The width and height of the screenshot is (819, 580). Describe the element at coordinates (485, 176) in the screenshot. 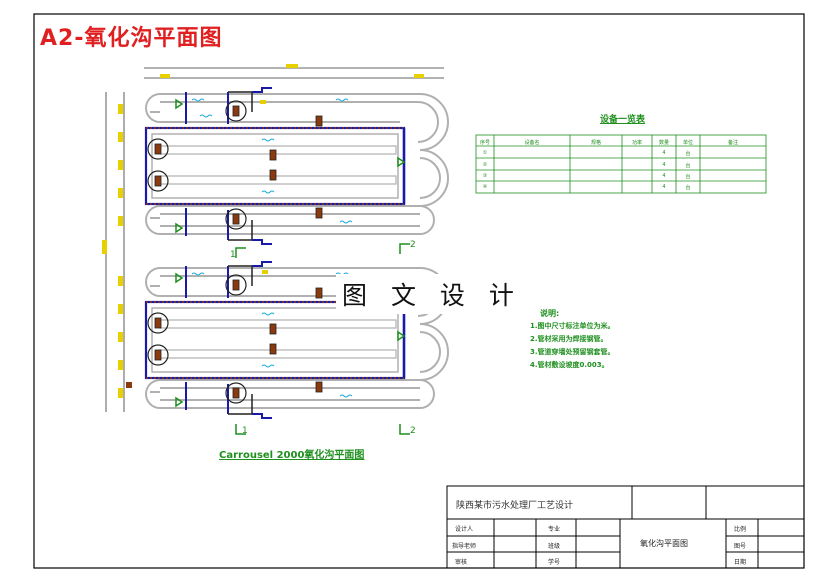

I see `equipment-row-no: ③` at that location.